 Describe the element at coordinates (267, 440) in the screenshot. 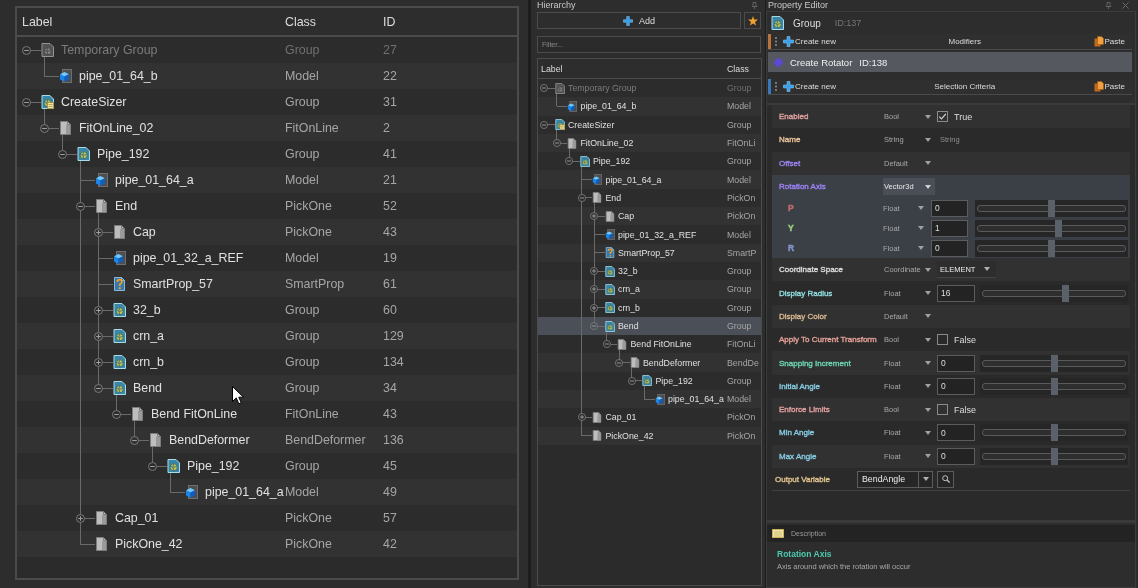

I see `tree-row: BendDeformer BendDeformer 136` at that location.